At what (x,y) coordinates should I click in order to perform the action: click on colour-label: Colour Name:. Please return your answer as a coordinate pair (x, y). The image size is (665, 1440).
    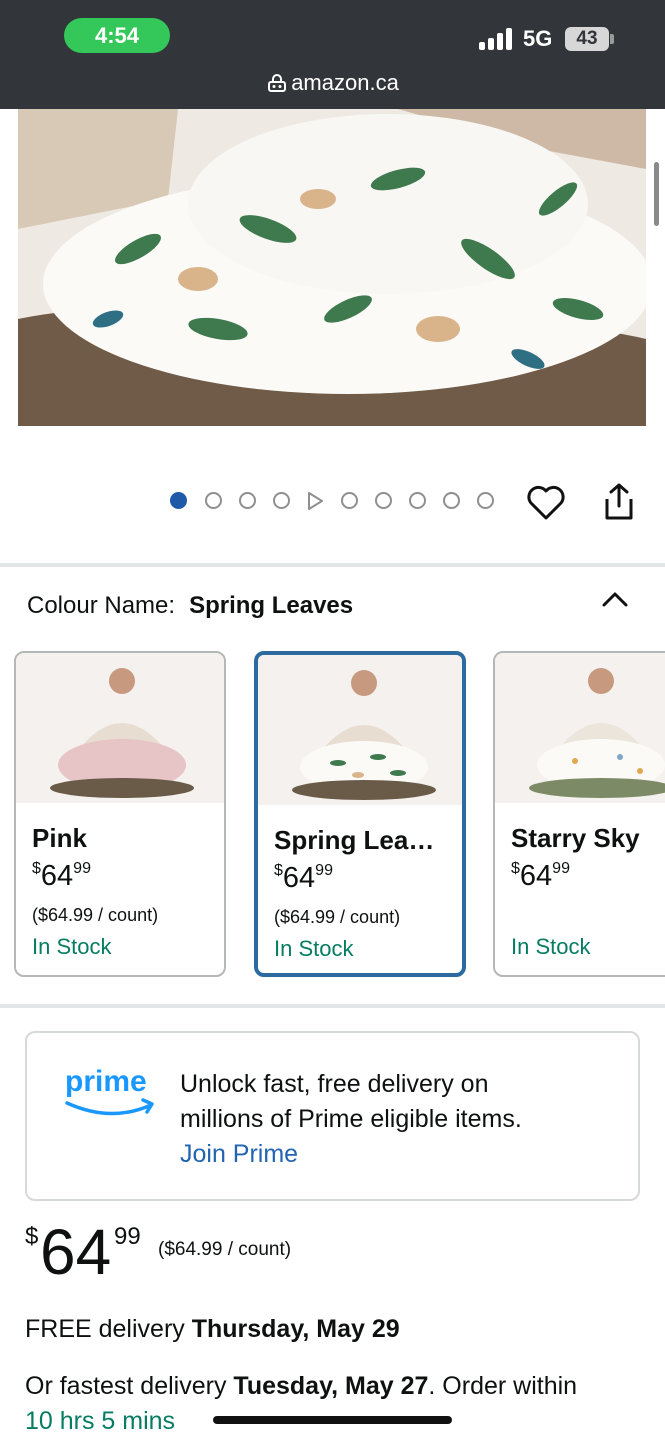
    Looking at the image, I should click on (101, 605).